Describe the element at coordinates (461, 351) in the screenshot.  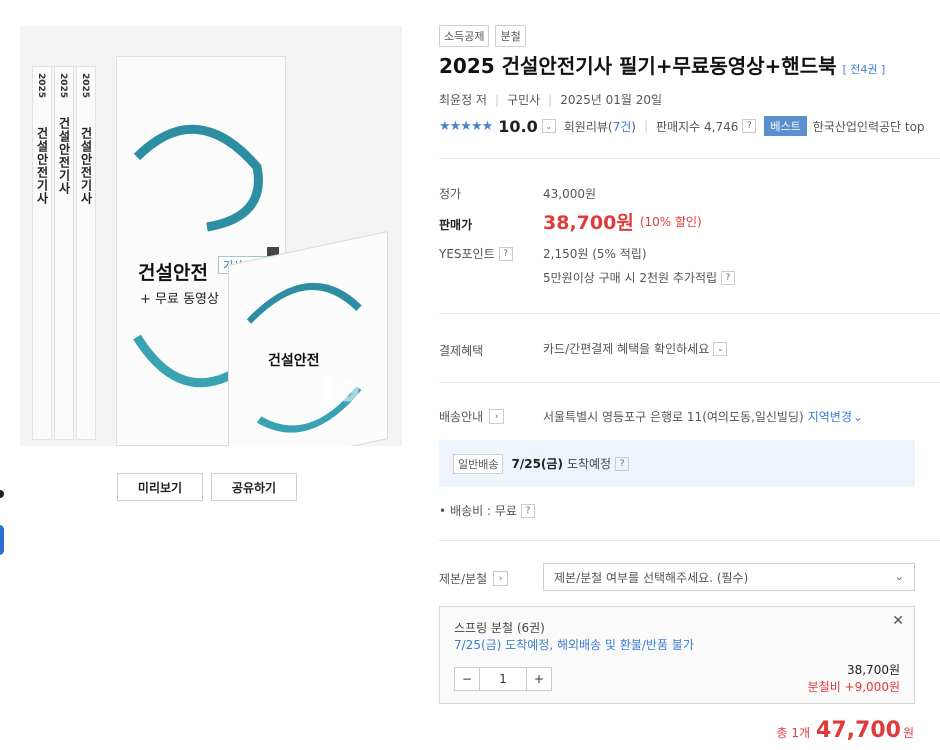
I see `payment-label: 결제혜택` at that location.